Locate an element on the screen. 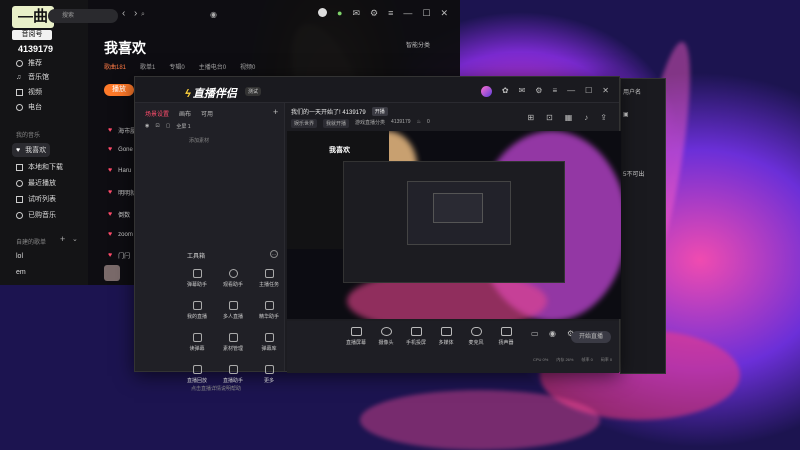  screen-capture-button: 直播屏幕 is located at coordinates (356, 336).